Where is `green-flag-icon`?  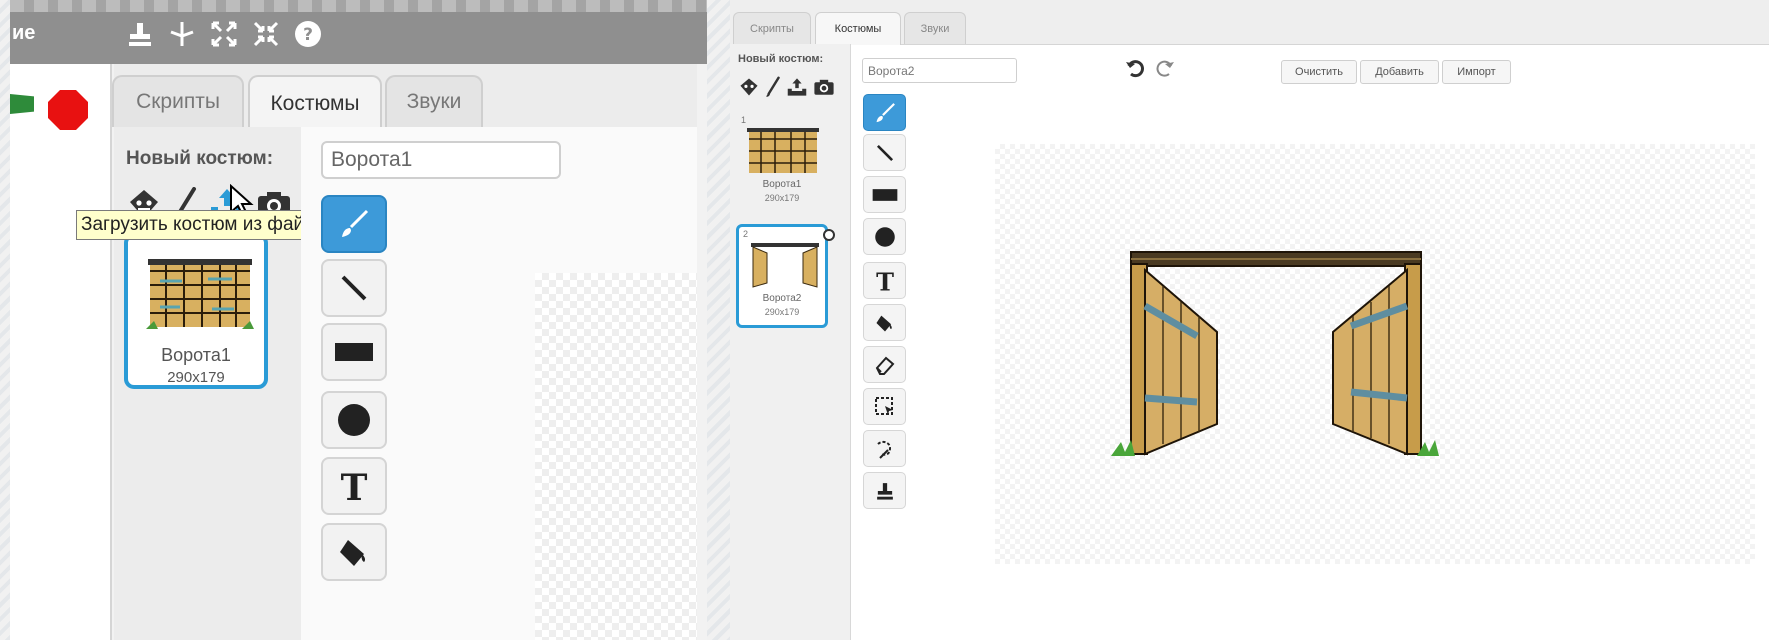
green-flag-icon is located at coordinates (22, 104).